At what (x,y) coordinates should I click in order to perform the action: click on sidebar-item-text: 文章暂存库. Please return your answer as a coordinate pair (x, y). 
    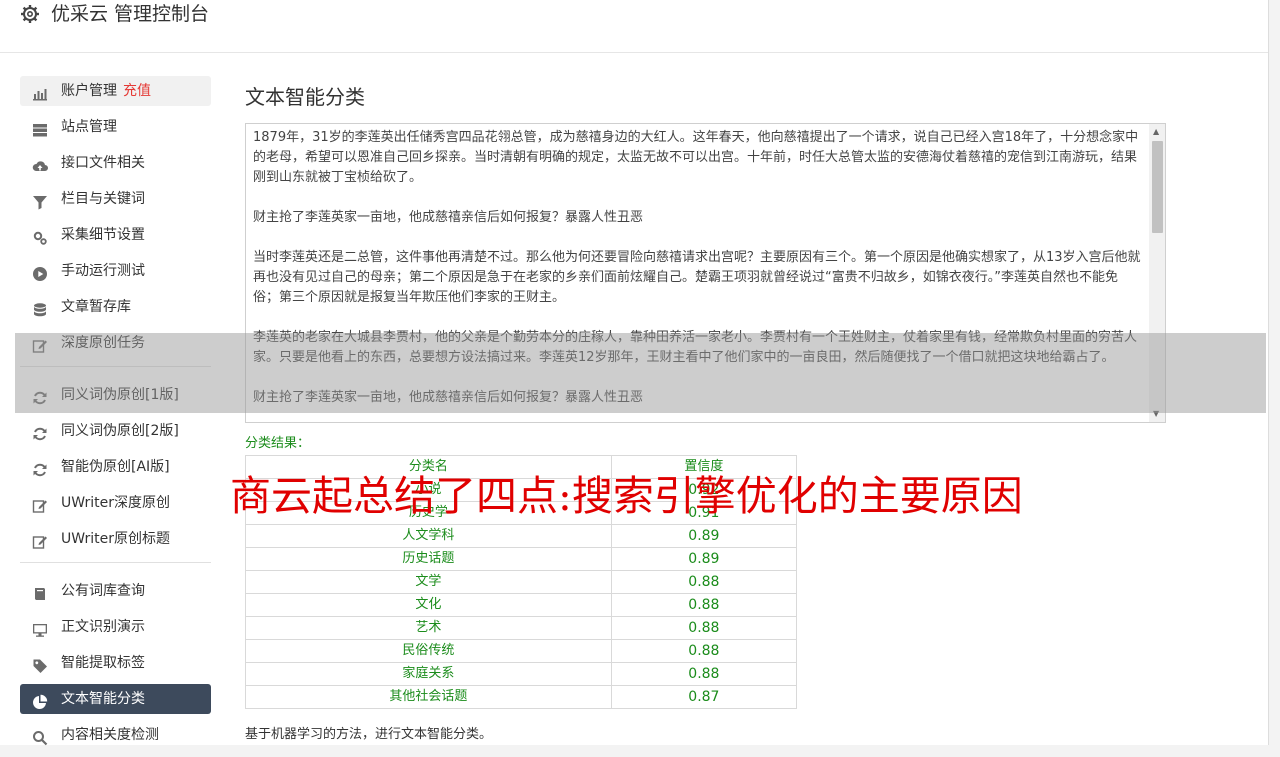
    Looking at the image, I should click on (96, 307).